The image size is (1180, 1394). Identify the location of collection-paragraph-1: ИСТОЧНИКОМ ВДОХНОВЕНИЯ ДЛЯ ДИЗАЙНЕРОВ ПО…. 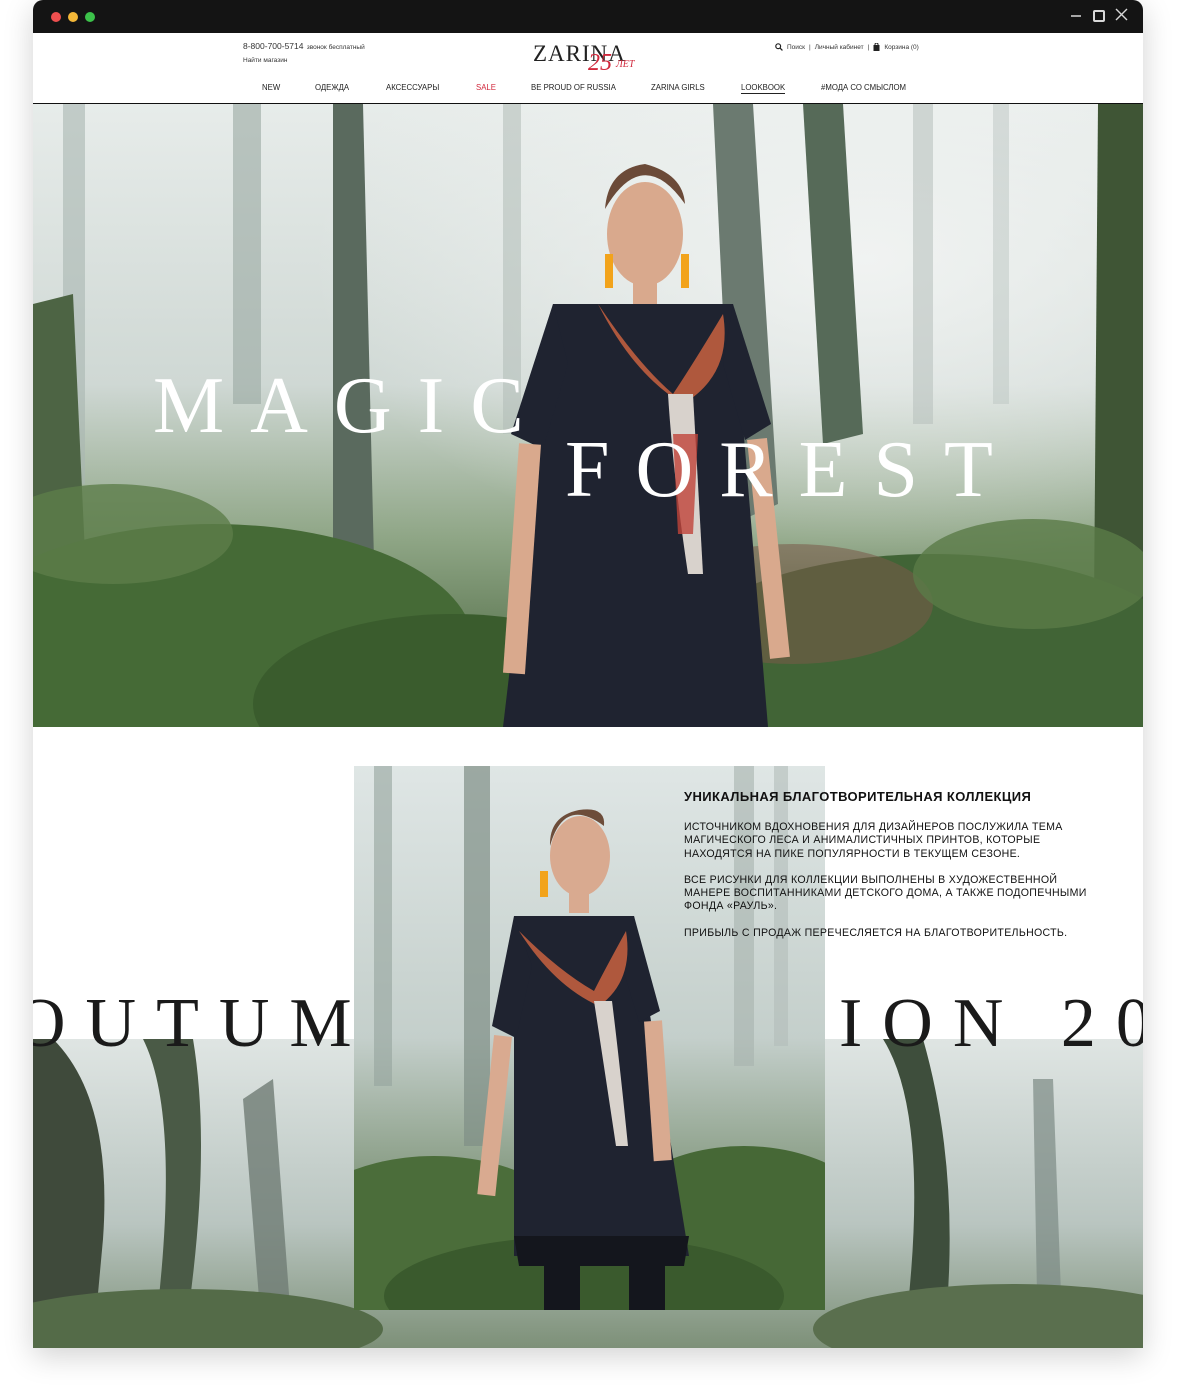
(873, 840).